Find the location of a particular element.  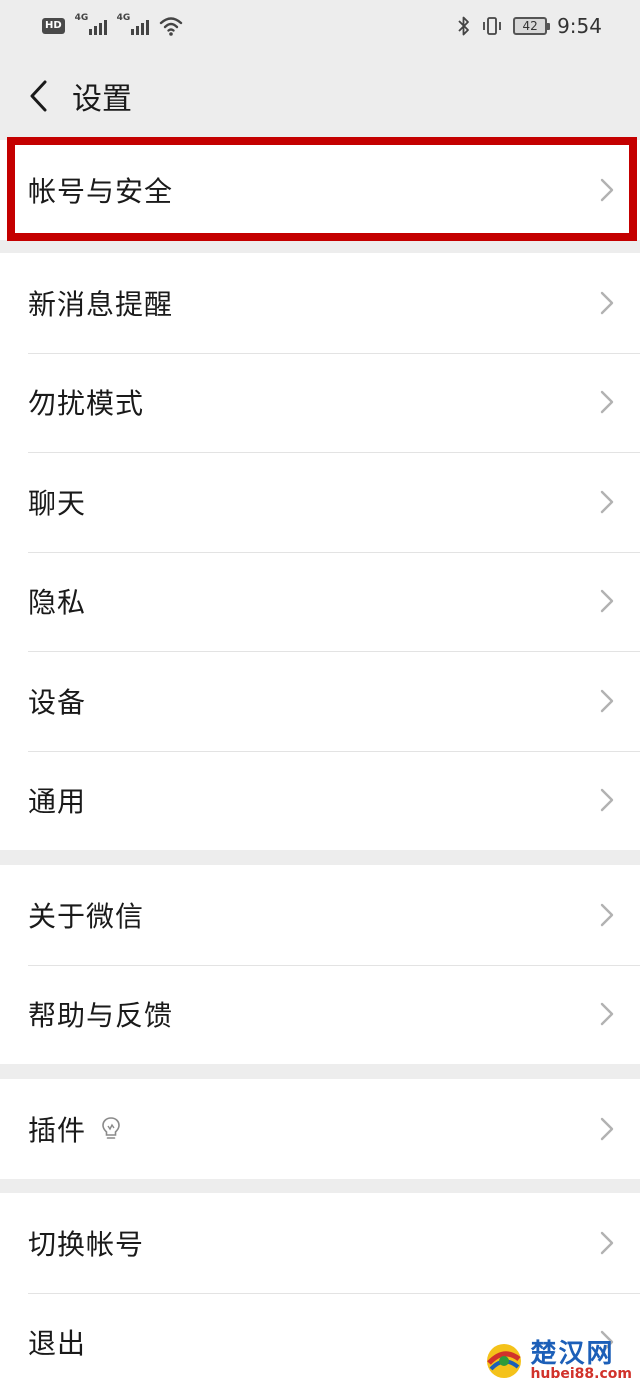

menu-item-label: 隐私 is located at coordinates (57, 601).